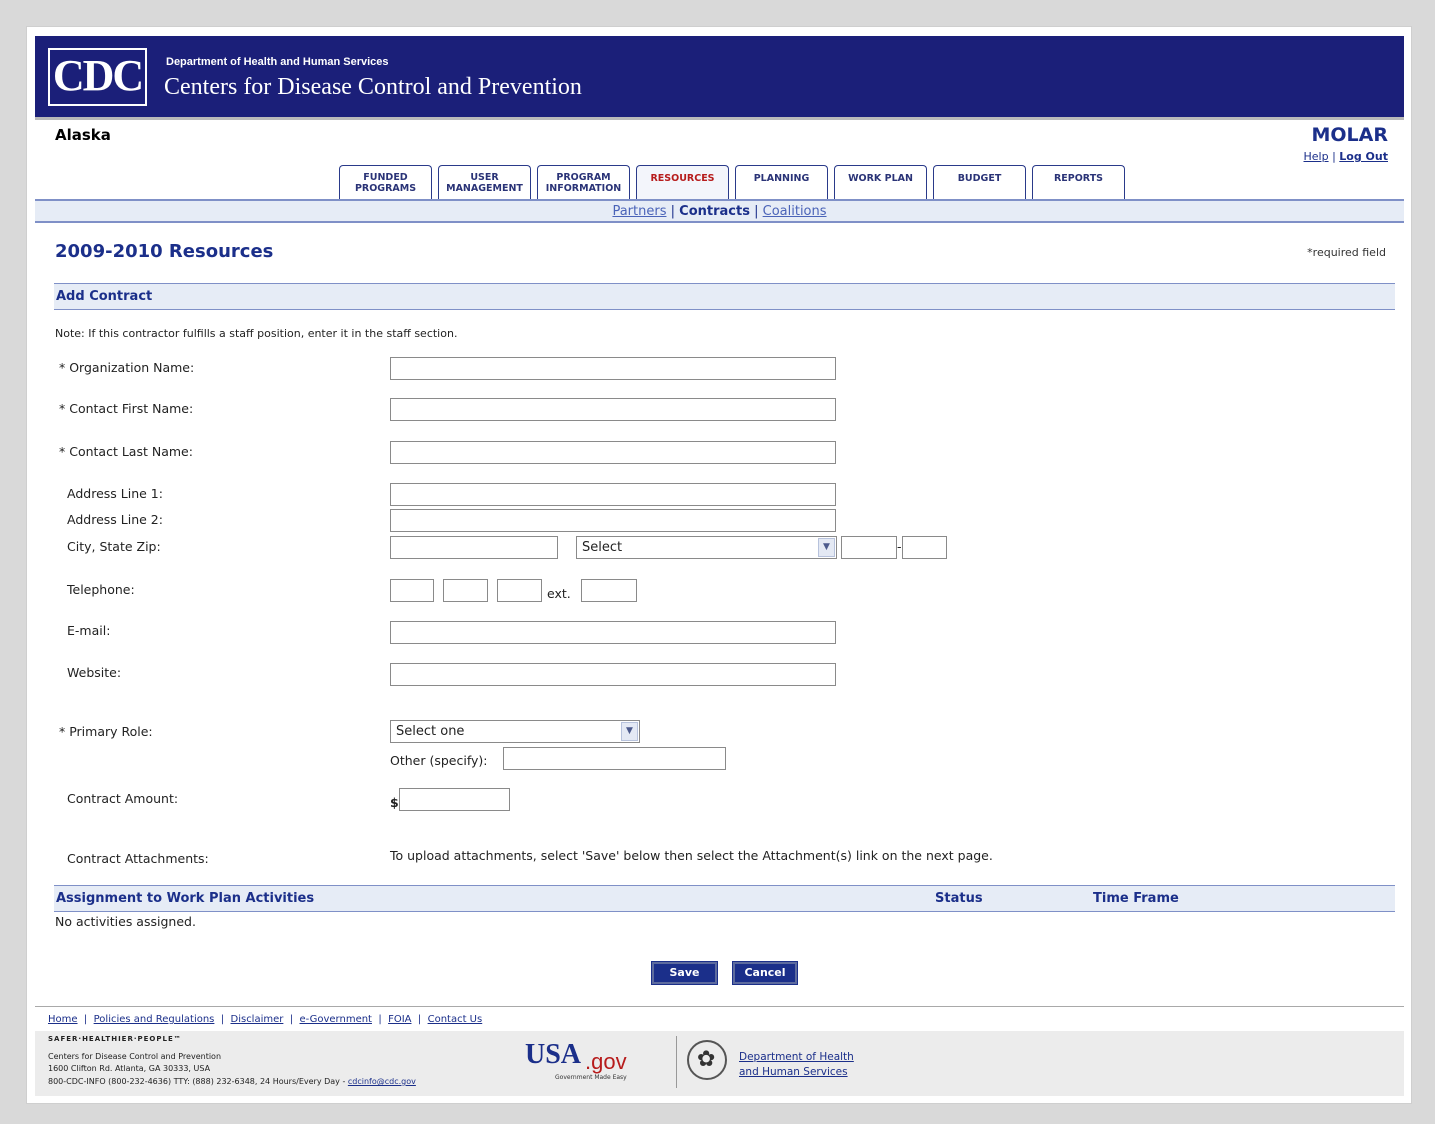  What do you see at coordinates (385, 177) in the screenshot?
I see `tab-label: FUNDED` at bounding box center [385, 177].